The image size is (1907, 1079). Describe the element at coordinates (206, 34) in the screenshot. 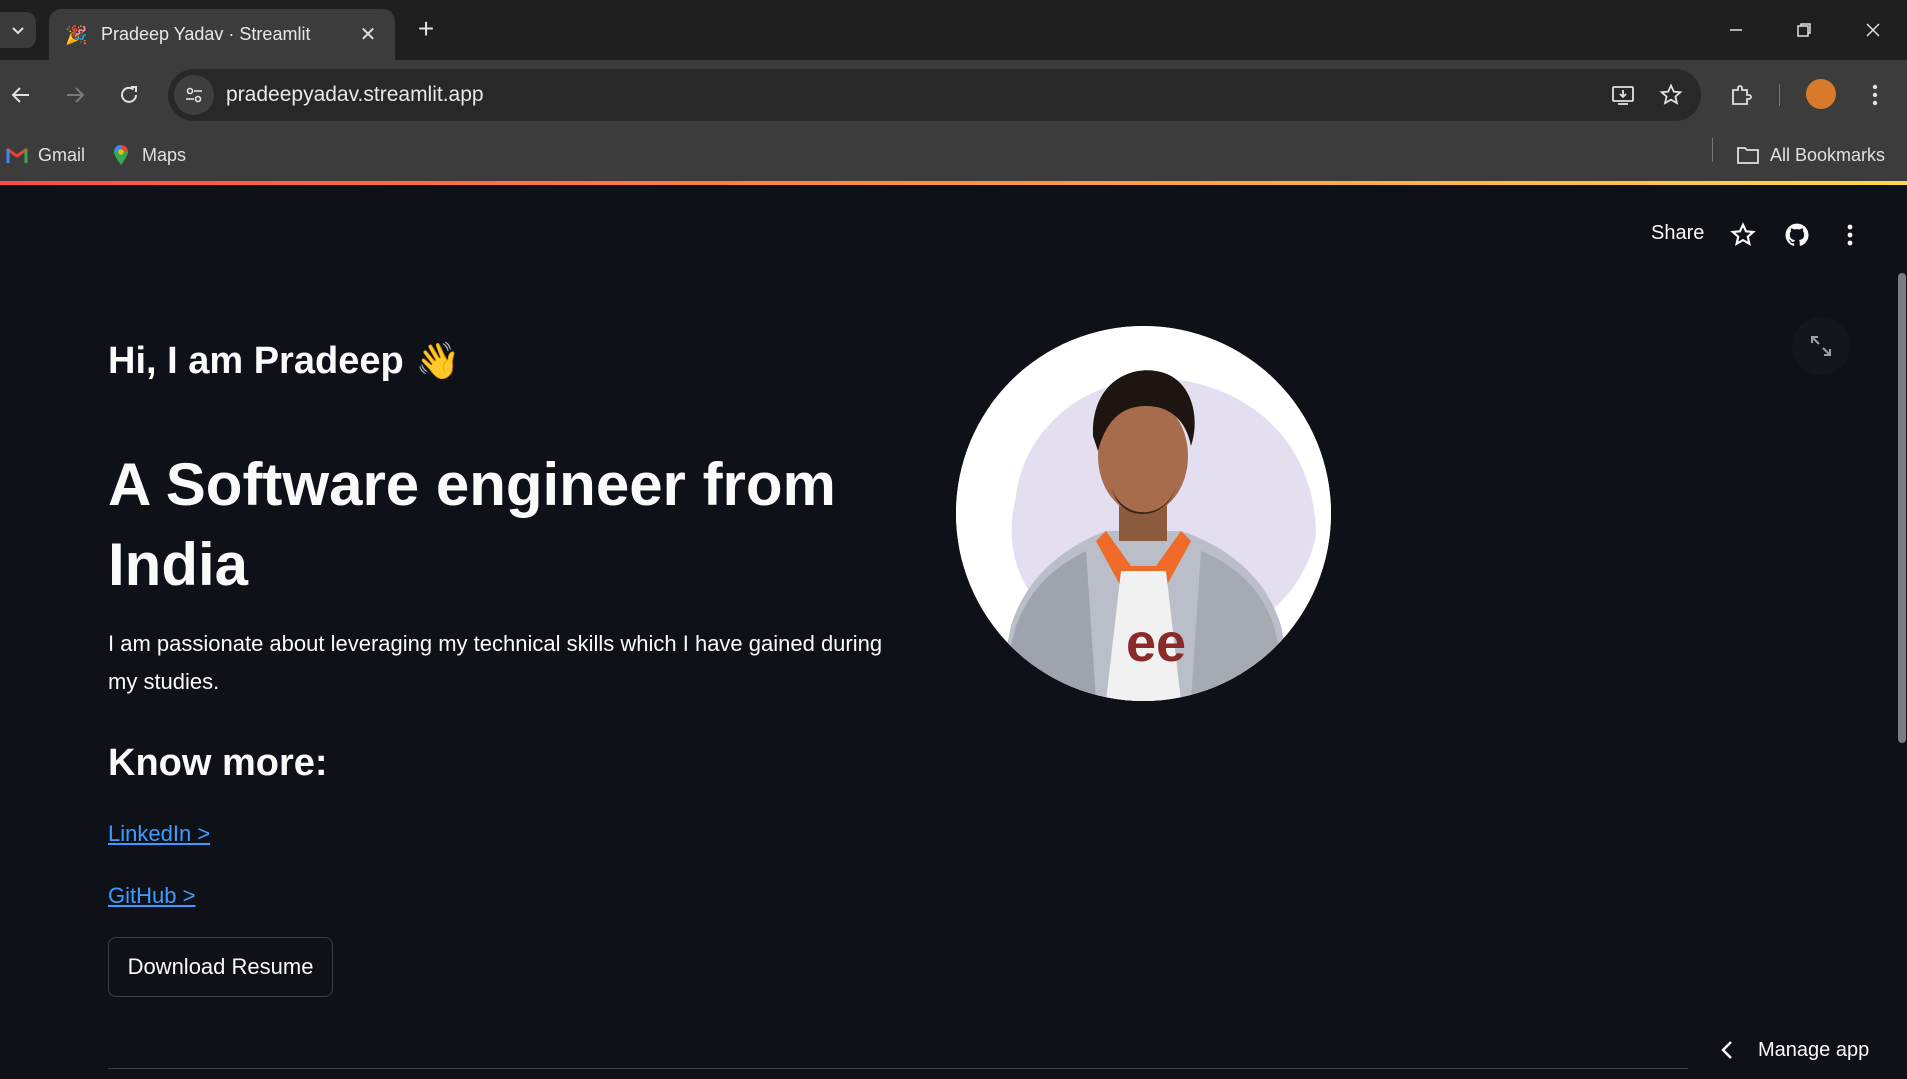

I see `tab-title: Pradeep Yadav · Streamlit` at that location.